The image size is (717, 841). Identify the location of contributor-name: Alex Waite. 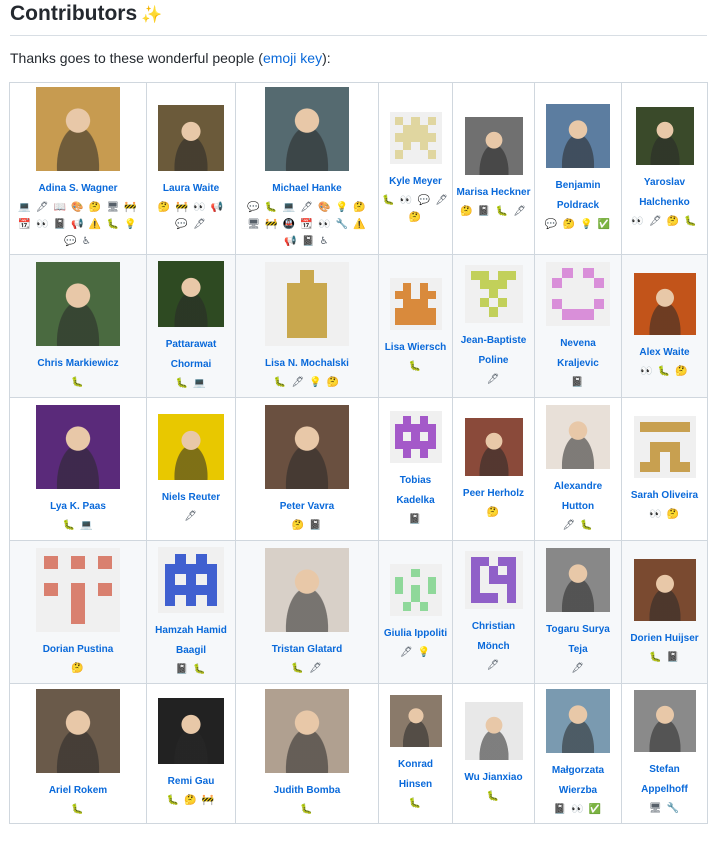
(664, 353).